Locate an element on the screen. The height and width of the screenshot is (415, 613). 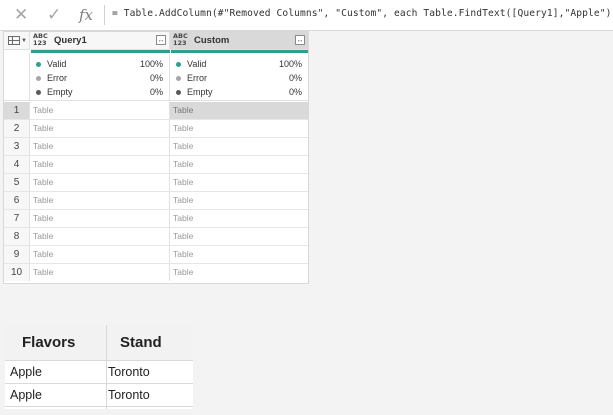
chevron-down-icon: ▼ is located at coordinates (24, 41).